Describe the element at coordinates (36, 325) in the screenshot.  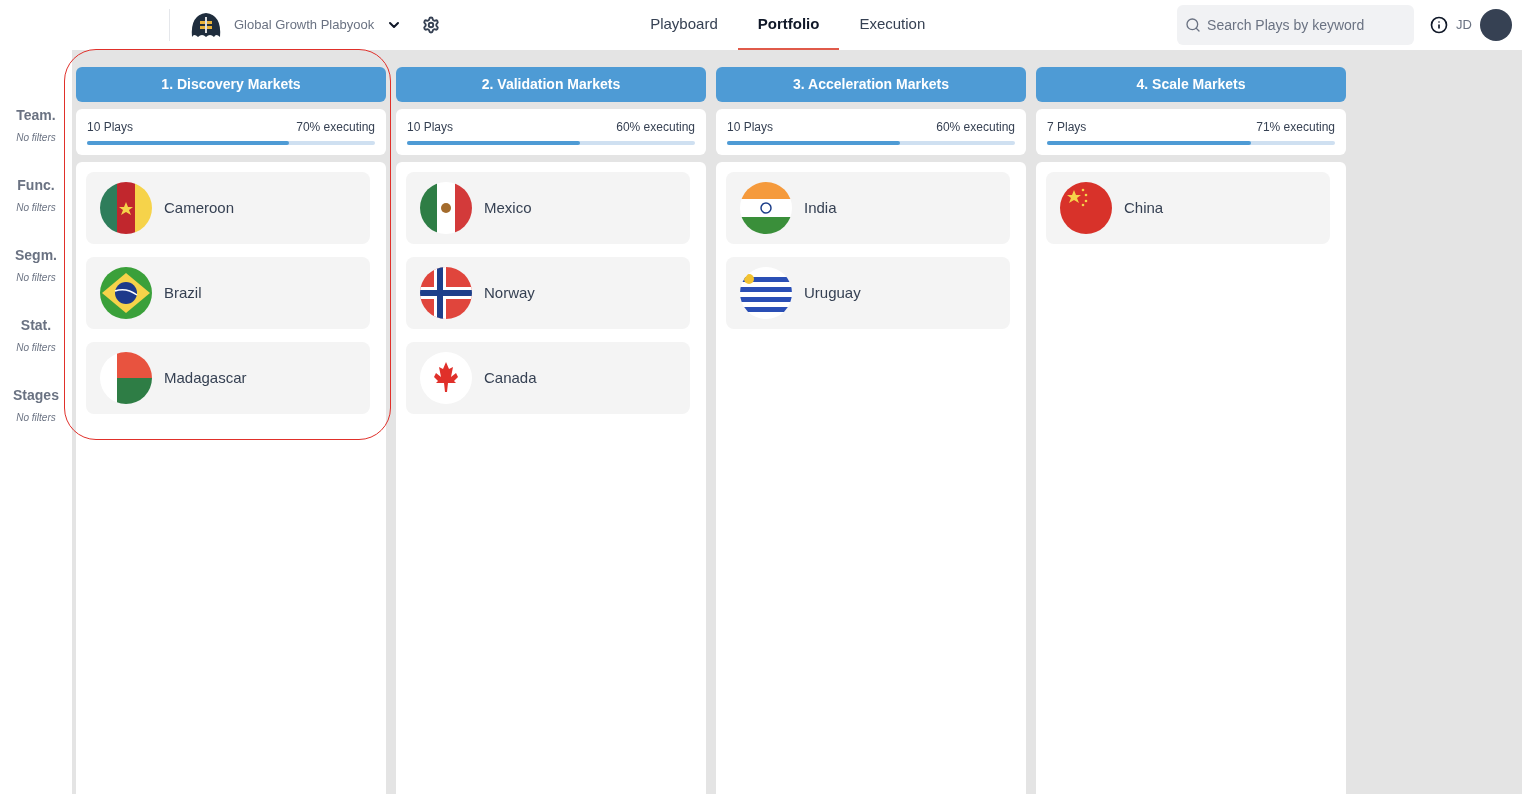
I see `filter-label: Stat.` at that location.